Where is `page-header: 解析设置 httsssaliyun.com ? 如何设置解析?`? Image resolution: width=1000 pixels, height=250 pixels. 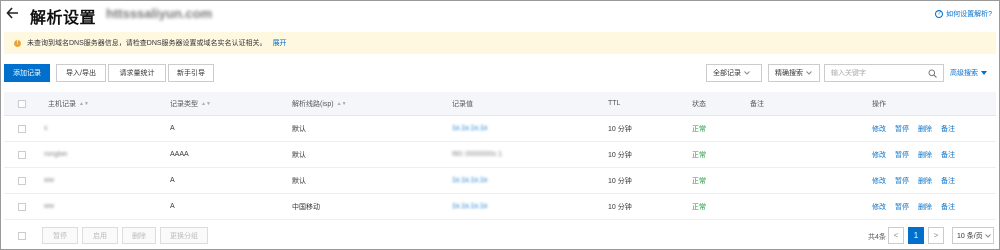 page-header: 解析设置 httsssaliyun.com ? 如何设置解析? is located at coordinates (500, 14).